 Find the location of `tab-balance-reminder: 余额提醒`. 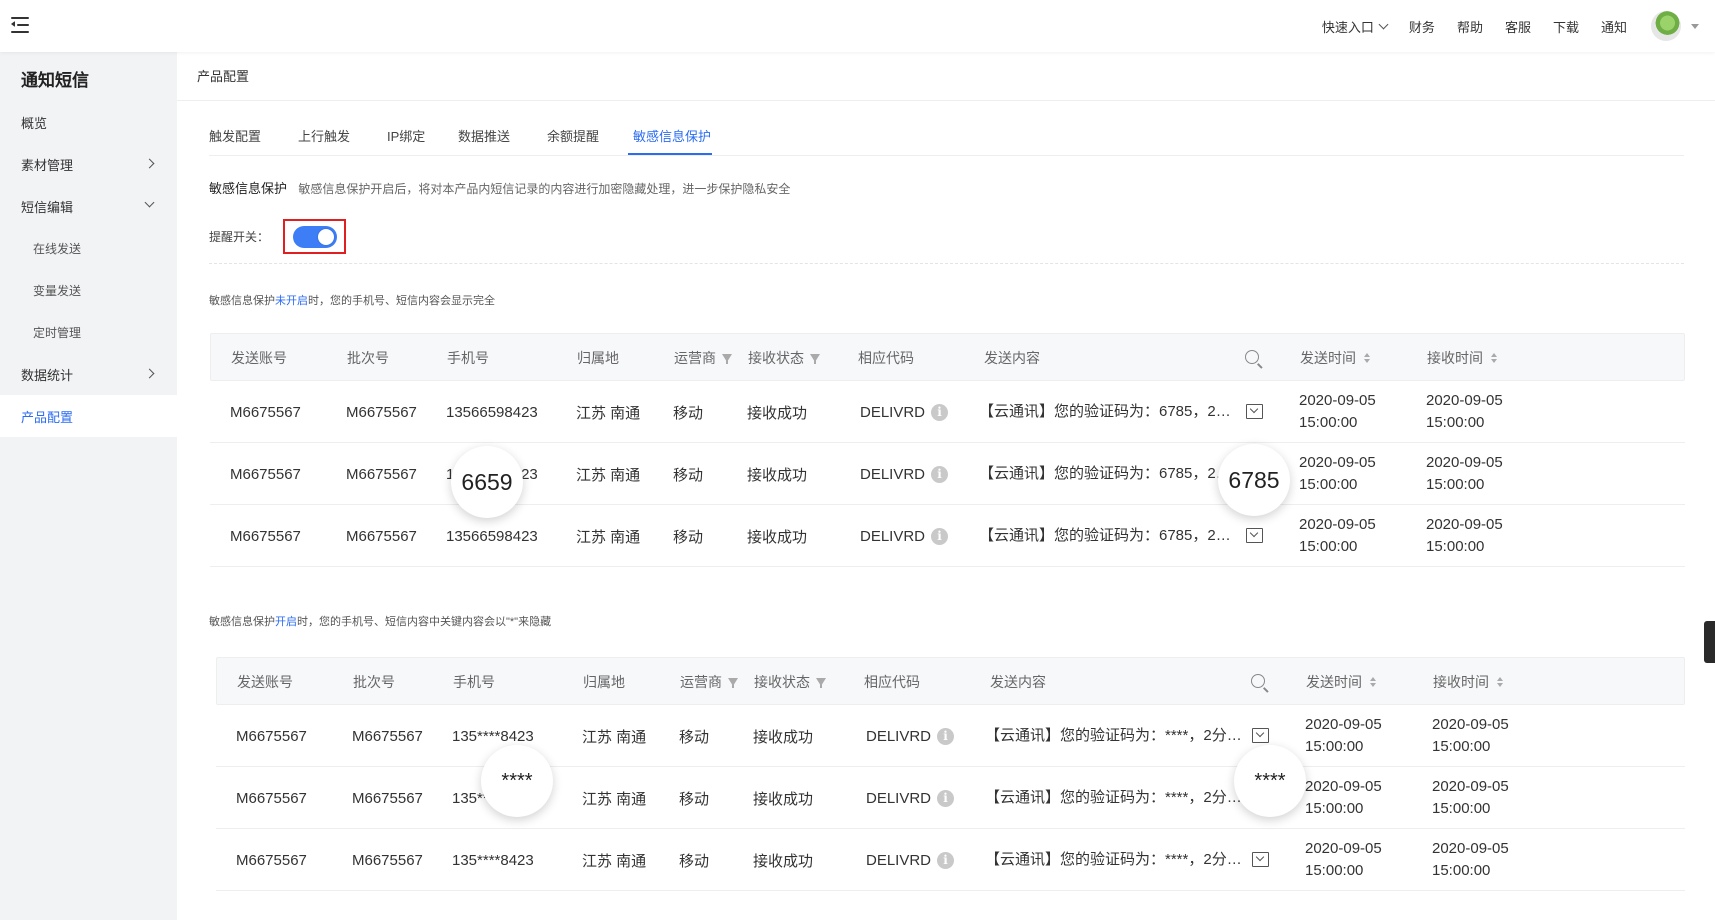

tab-balance-reminder: 余额提醒 is located at coordinates (573, 135).